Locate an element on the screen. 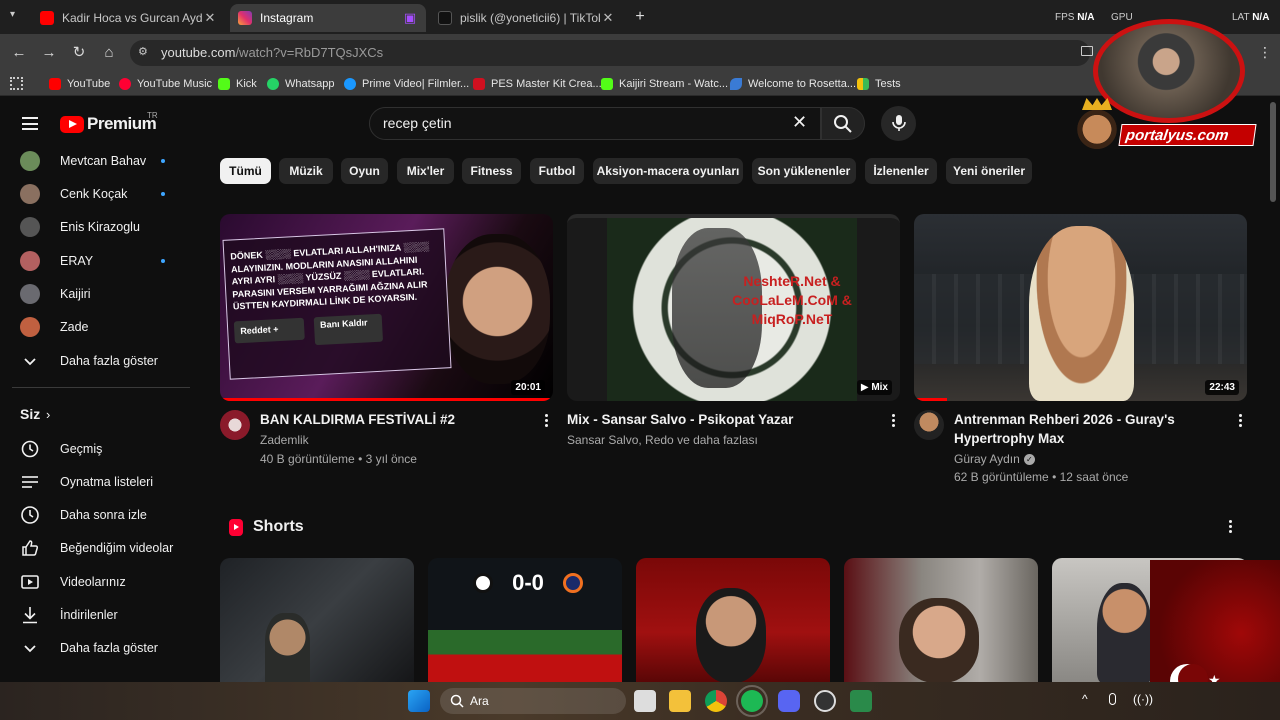 This screenshot has height=720, width=1280. file-explorer-icon is located at coordinates (680, 701).